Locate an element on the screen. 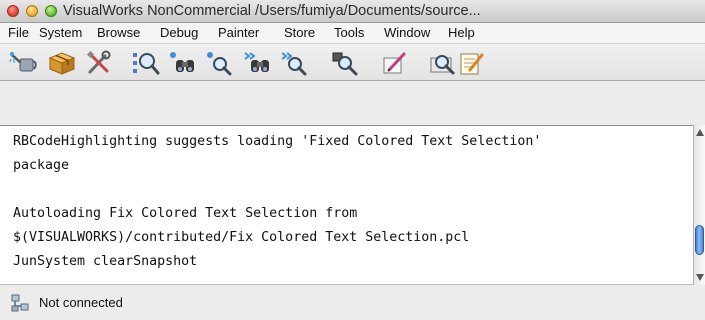  vertical-scrollbar is located at coordinates (699, 205).